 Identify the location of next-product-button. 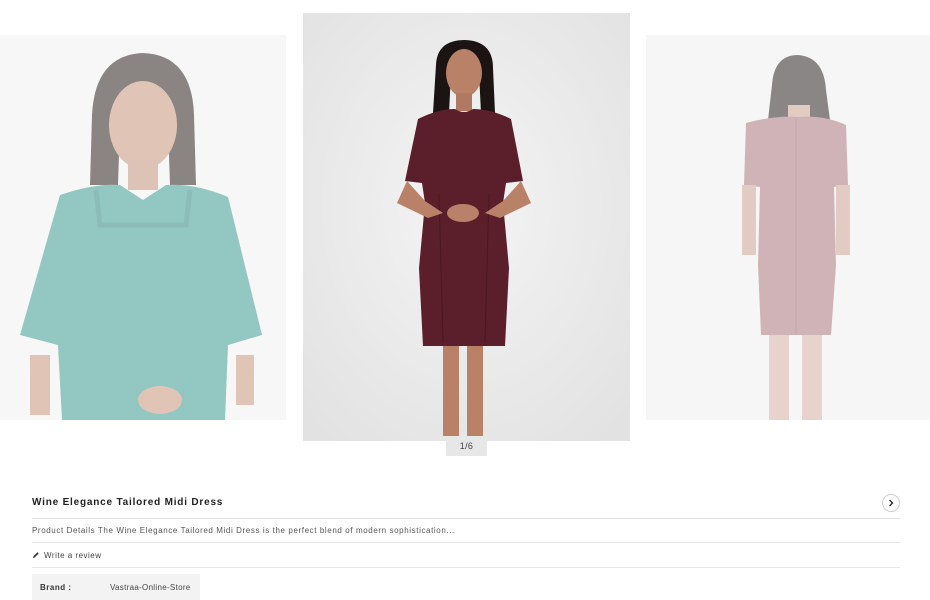
(891, 503).